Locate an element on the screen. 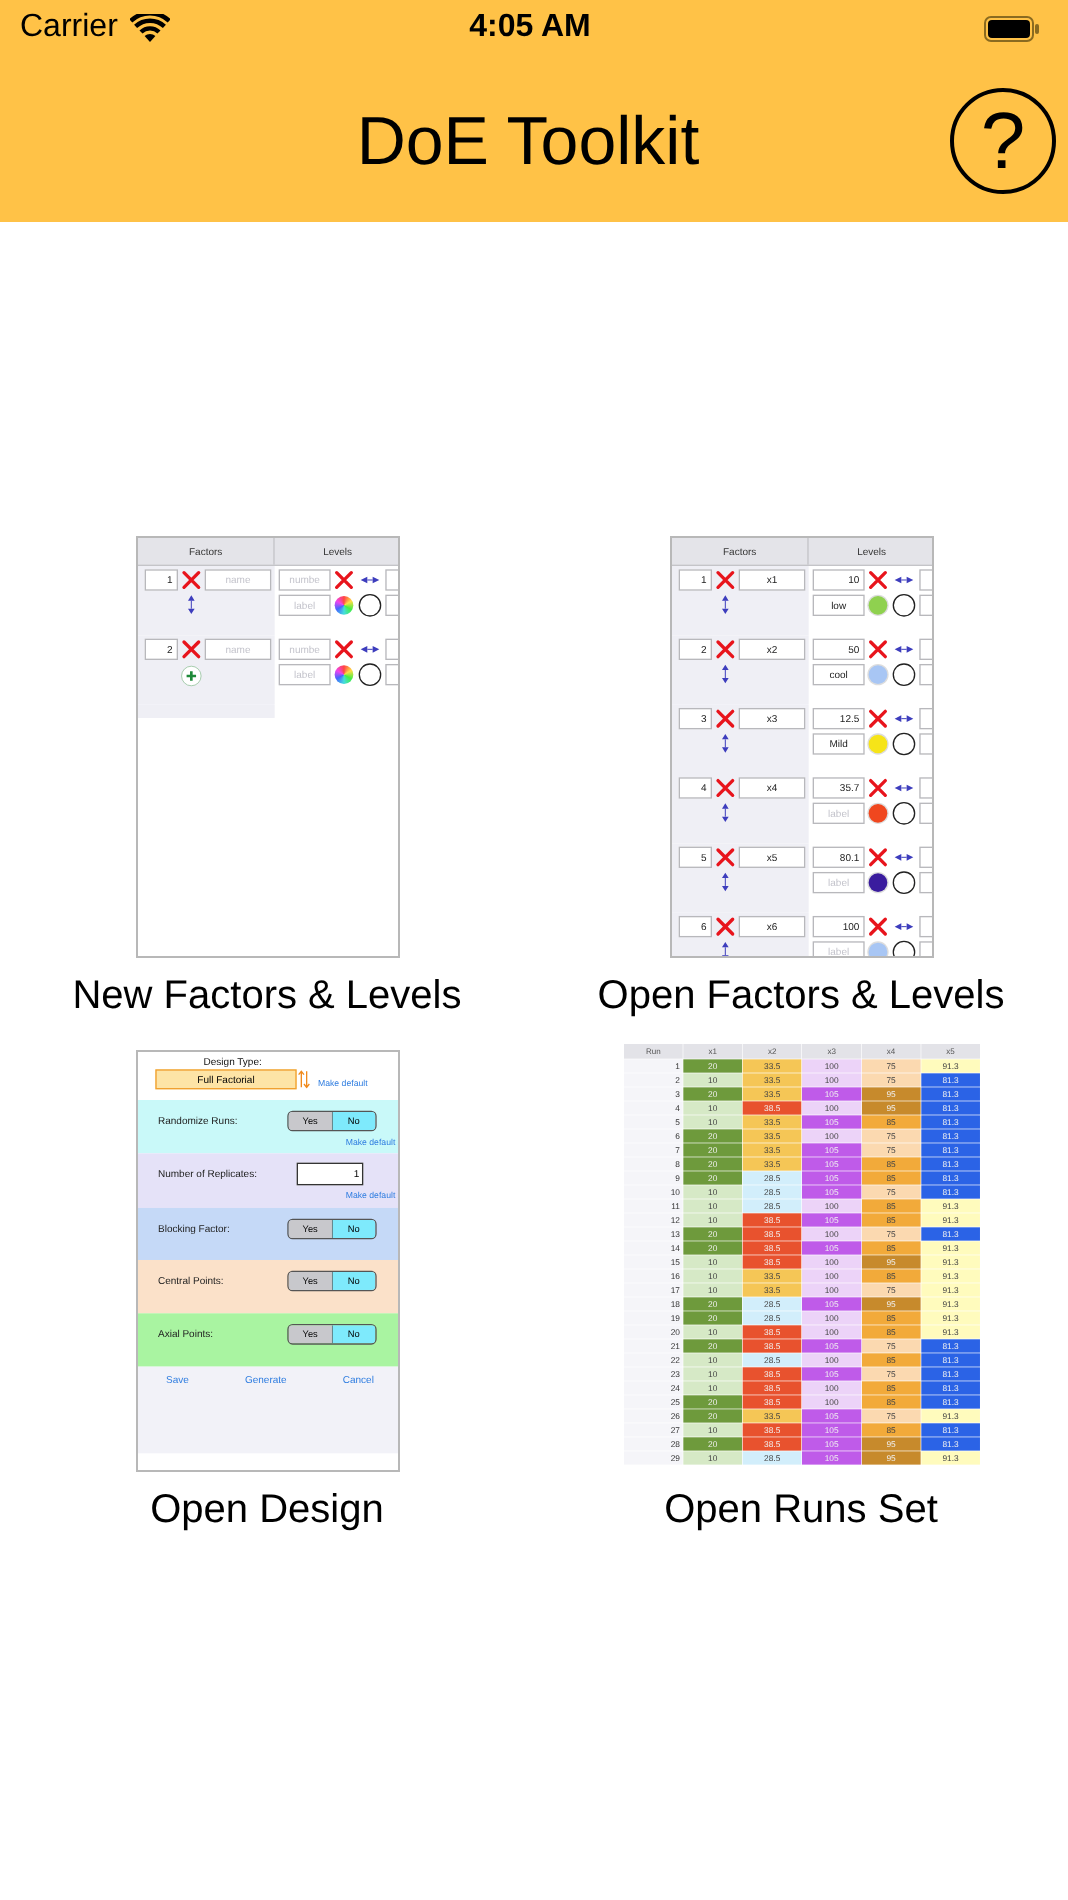 This screenshot has height=1900, width=1068. help-button: ? is located at coordinates (1003, 141).